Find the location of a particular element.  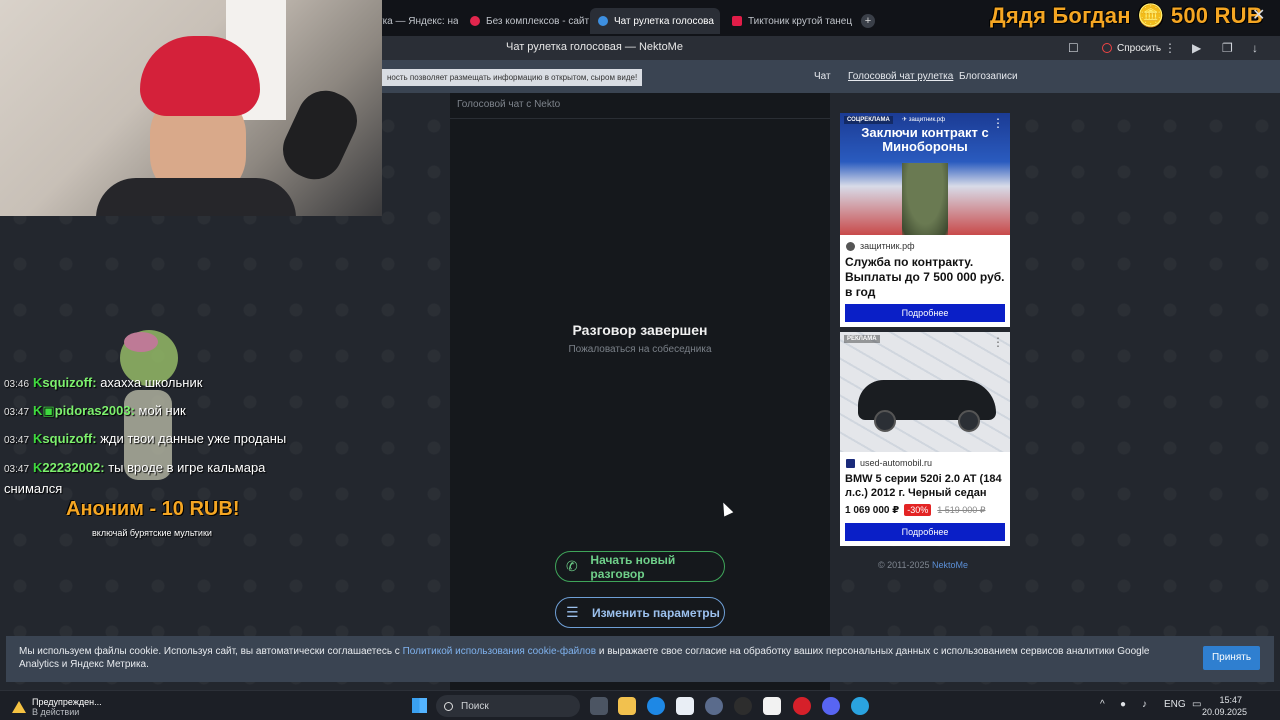

price-row: 1 069 000 ₽ -30% 1 519 000 ₽ is located at coordinates (925, 508).